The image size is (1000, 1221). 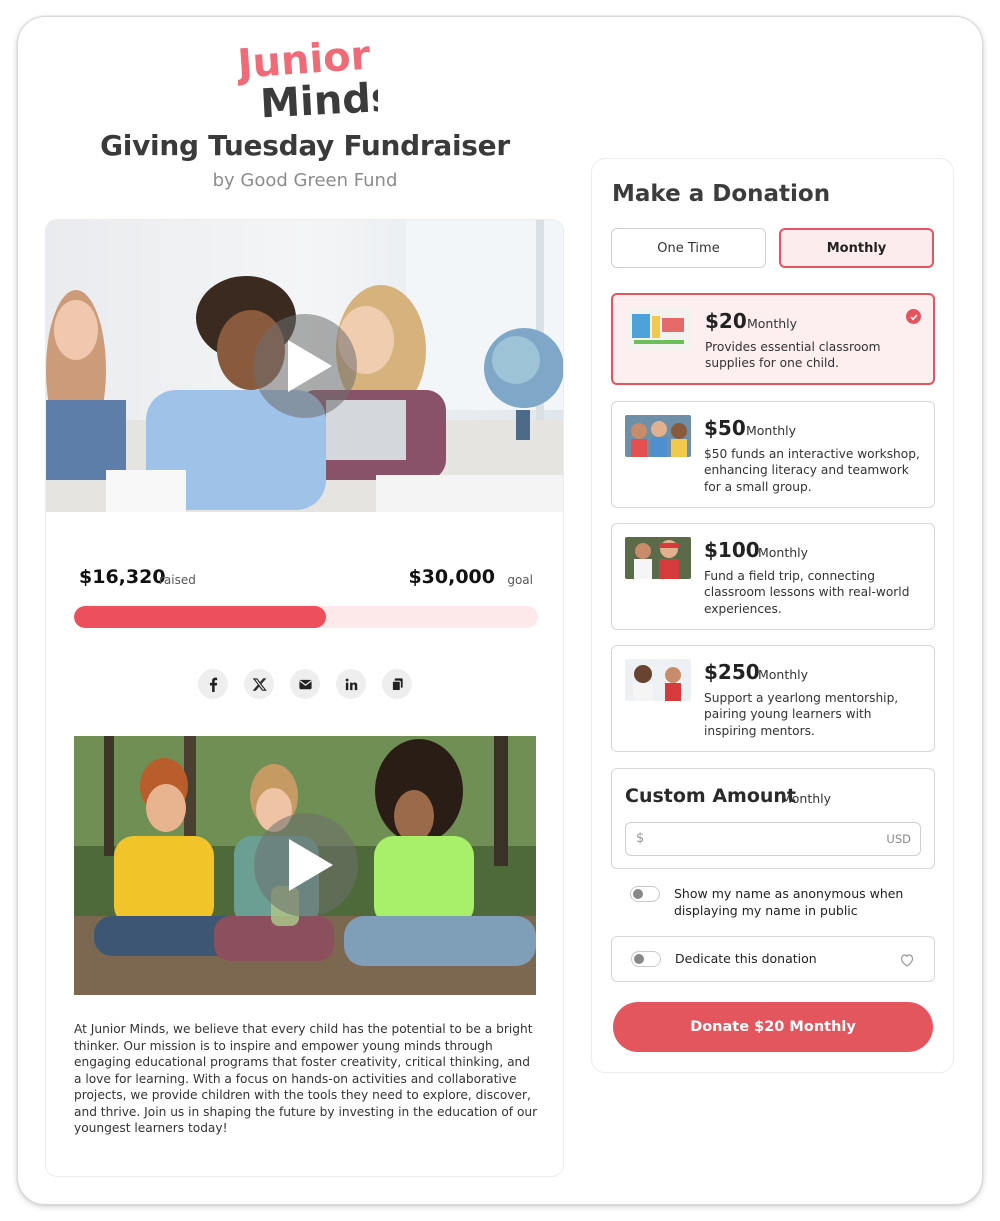 I want to click on custom-amount-input, so click(x=762, y=839).